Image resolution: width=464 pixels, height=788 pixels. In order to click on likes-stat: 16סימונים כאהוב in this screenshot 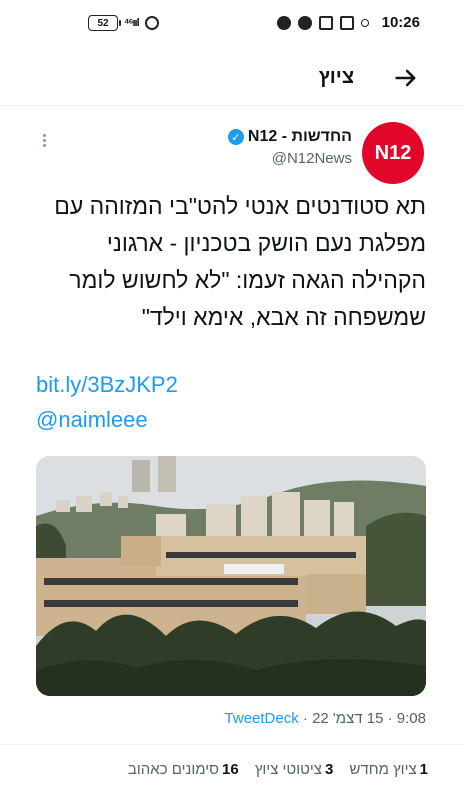, I will do `click(183, 769)`.